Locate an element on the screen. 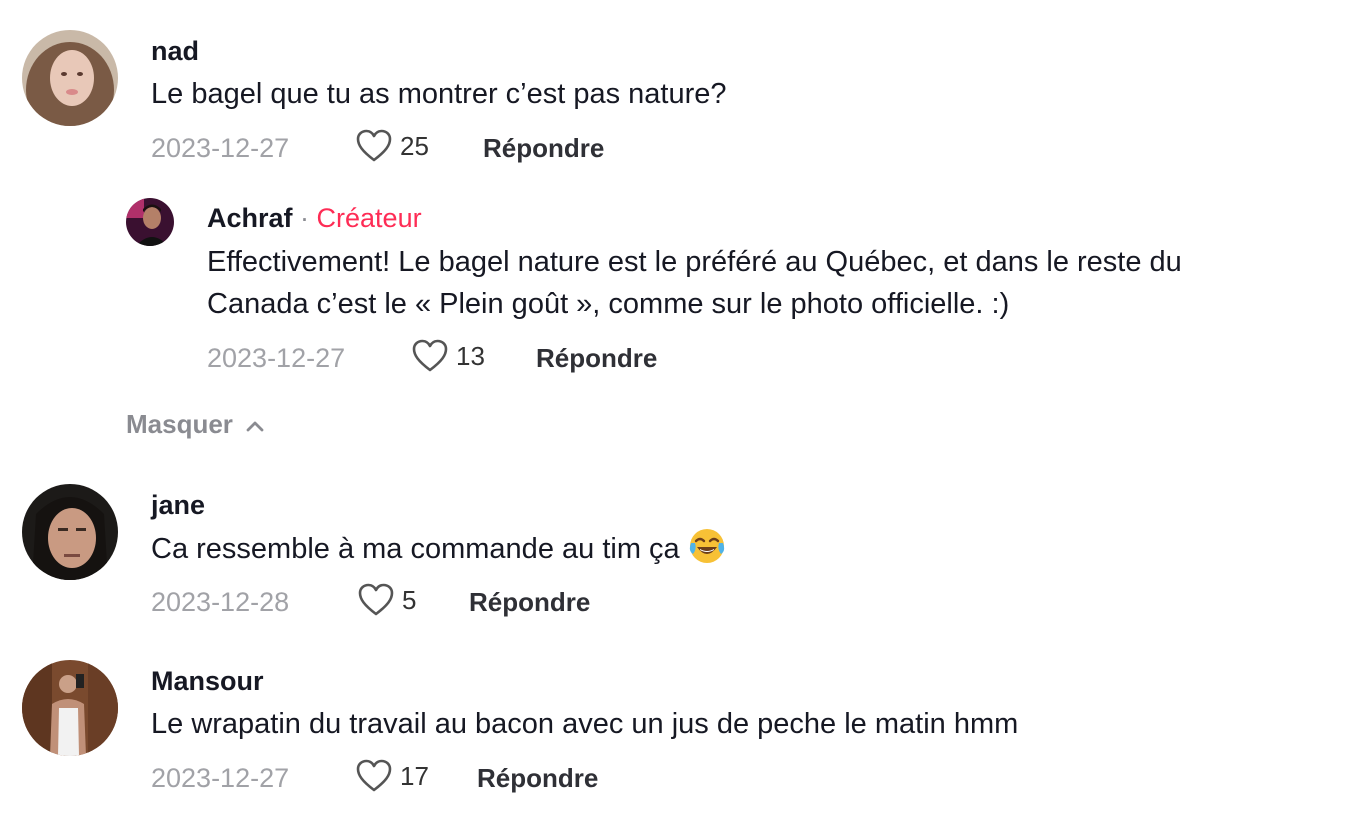 This screenshot has width=1350, height=834. reply-username-line: Achraf · Créateur is located at coordinates (314, 218).